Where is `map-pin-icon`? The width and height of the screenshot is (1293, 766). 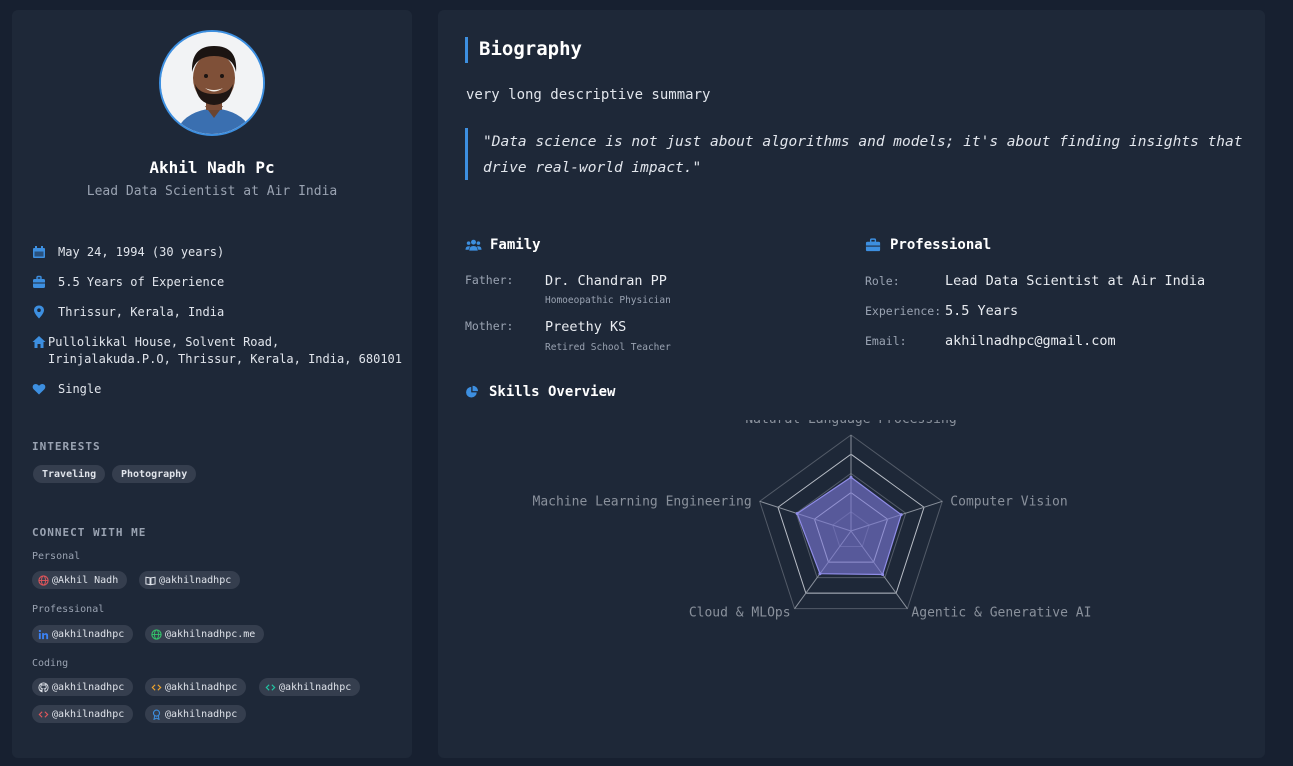
map-pin-icon is located at coordinates (39, 312).